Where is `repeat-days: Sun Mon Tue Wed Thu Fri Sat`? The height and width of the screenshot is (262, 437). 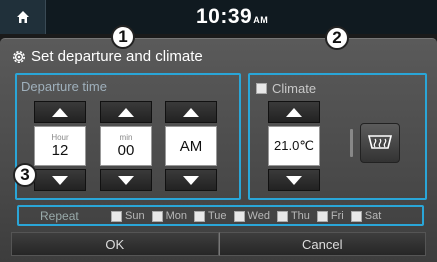
repeat-days: Sun Mon Tue Wed Thu Fri Sat is located at coordinates (249, 216).